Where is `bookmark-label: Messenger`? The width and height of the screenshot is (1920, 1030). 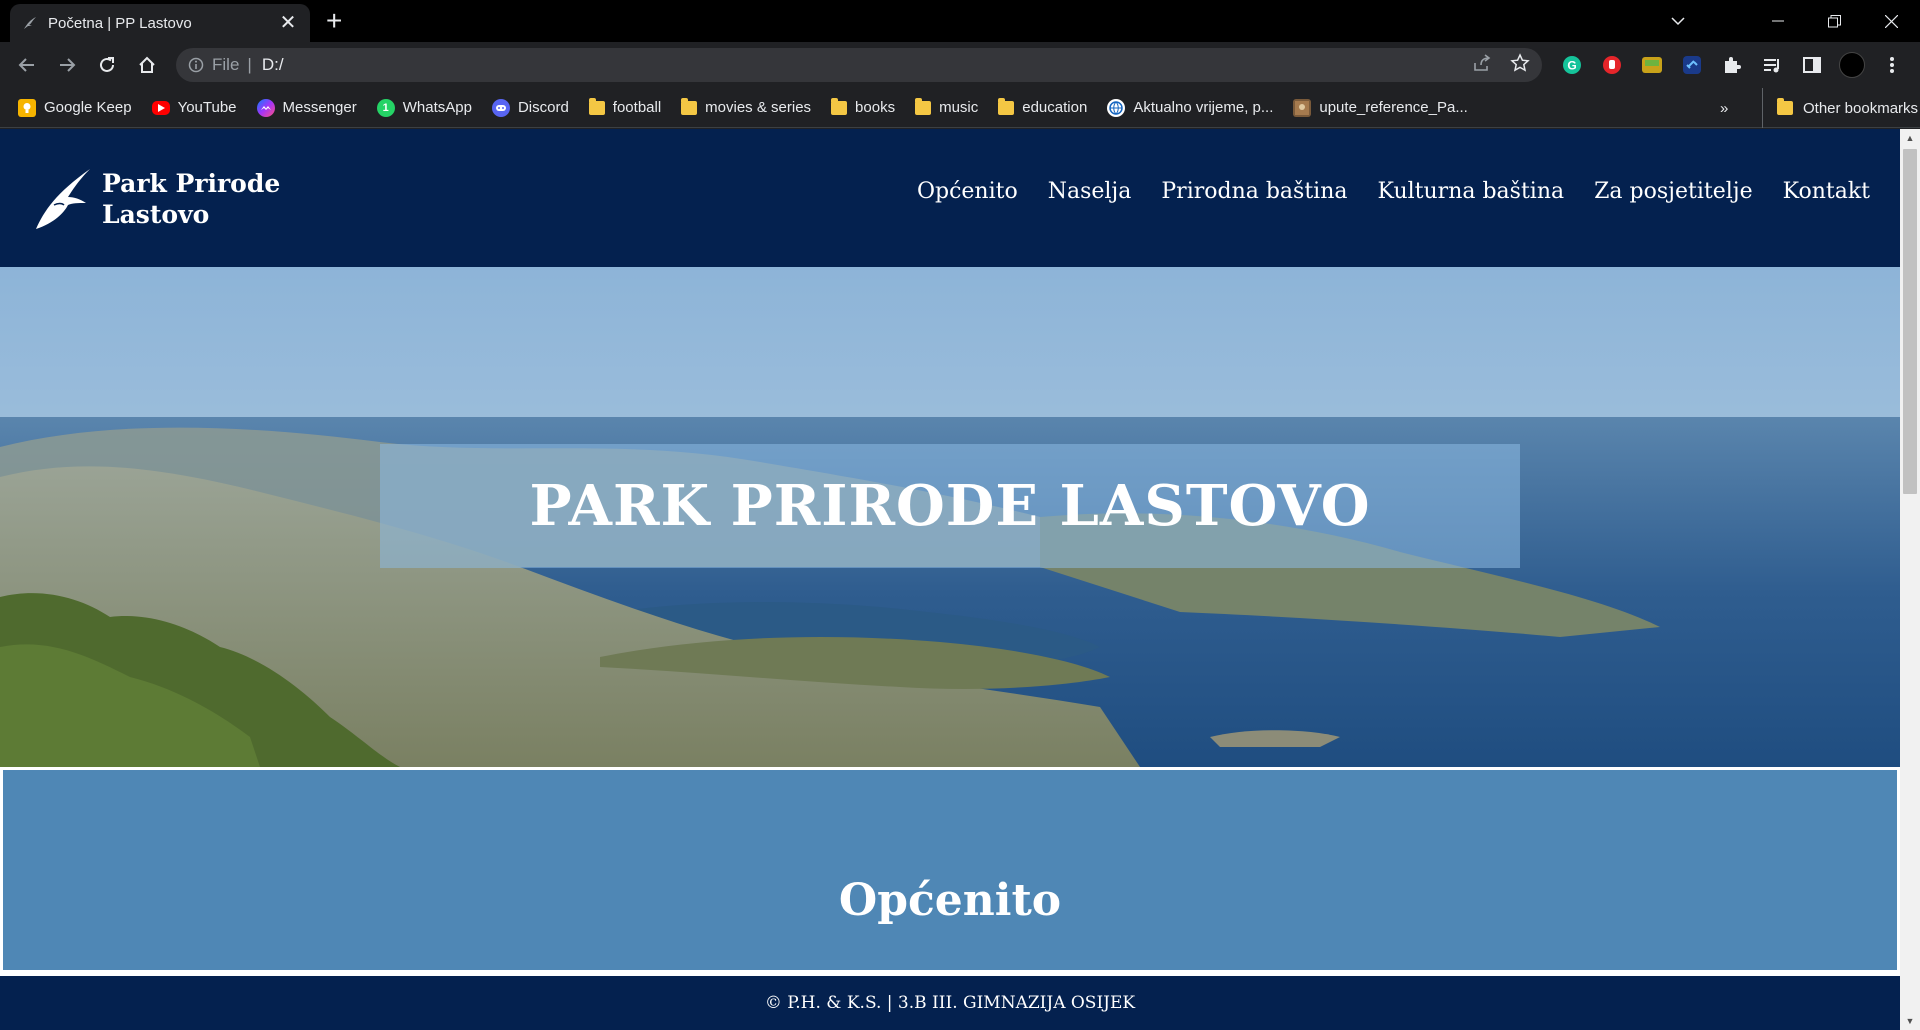
bookmark-label: Messenger is located at coordinates (319, 107).